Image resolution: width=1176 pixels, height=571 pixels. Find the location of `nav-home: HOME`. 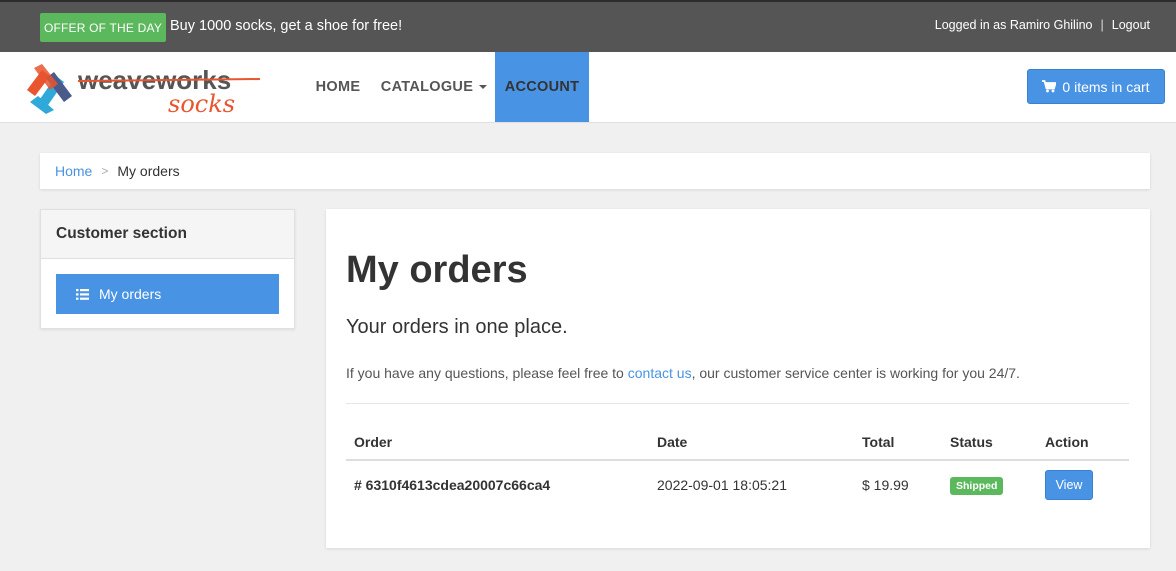

nav-home: HOME is located at coordinates (338, 87).